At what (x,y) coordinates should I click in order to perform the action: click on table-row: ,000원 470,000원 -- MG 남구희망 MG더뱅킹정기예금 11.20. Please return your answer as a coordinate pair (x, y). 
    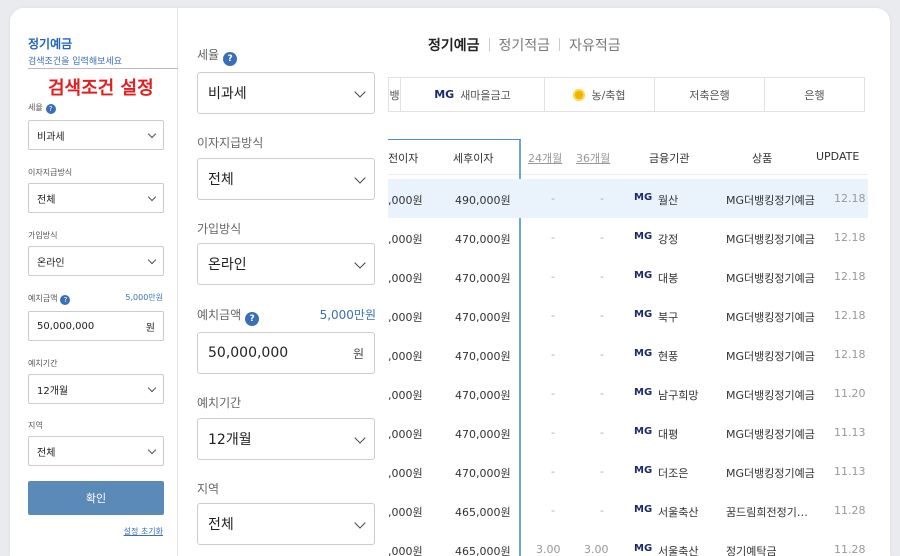
    Looking at the image, I should click on (628, 393).